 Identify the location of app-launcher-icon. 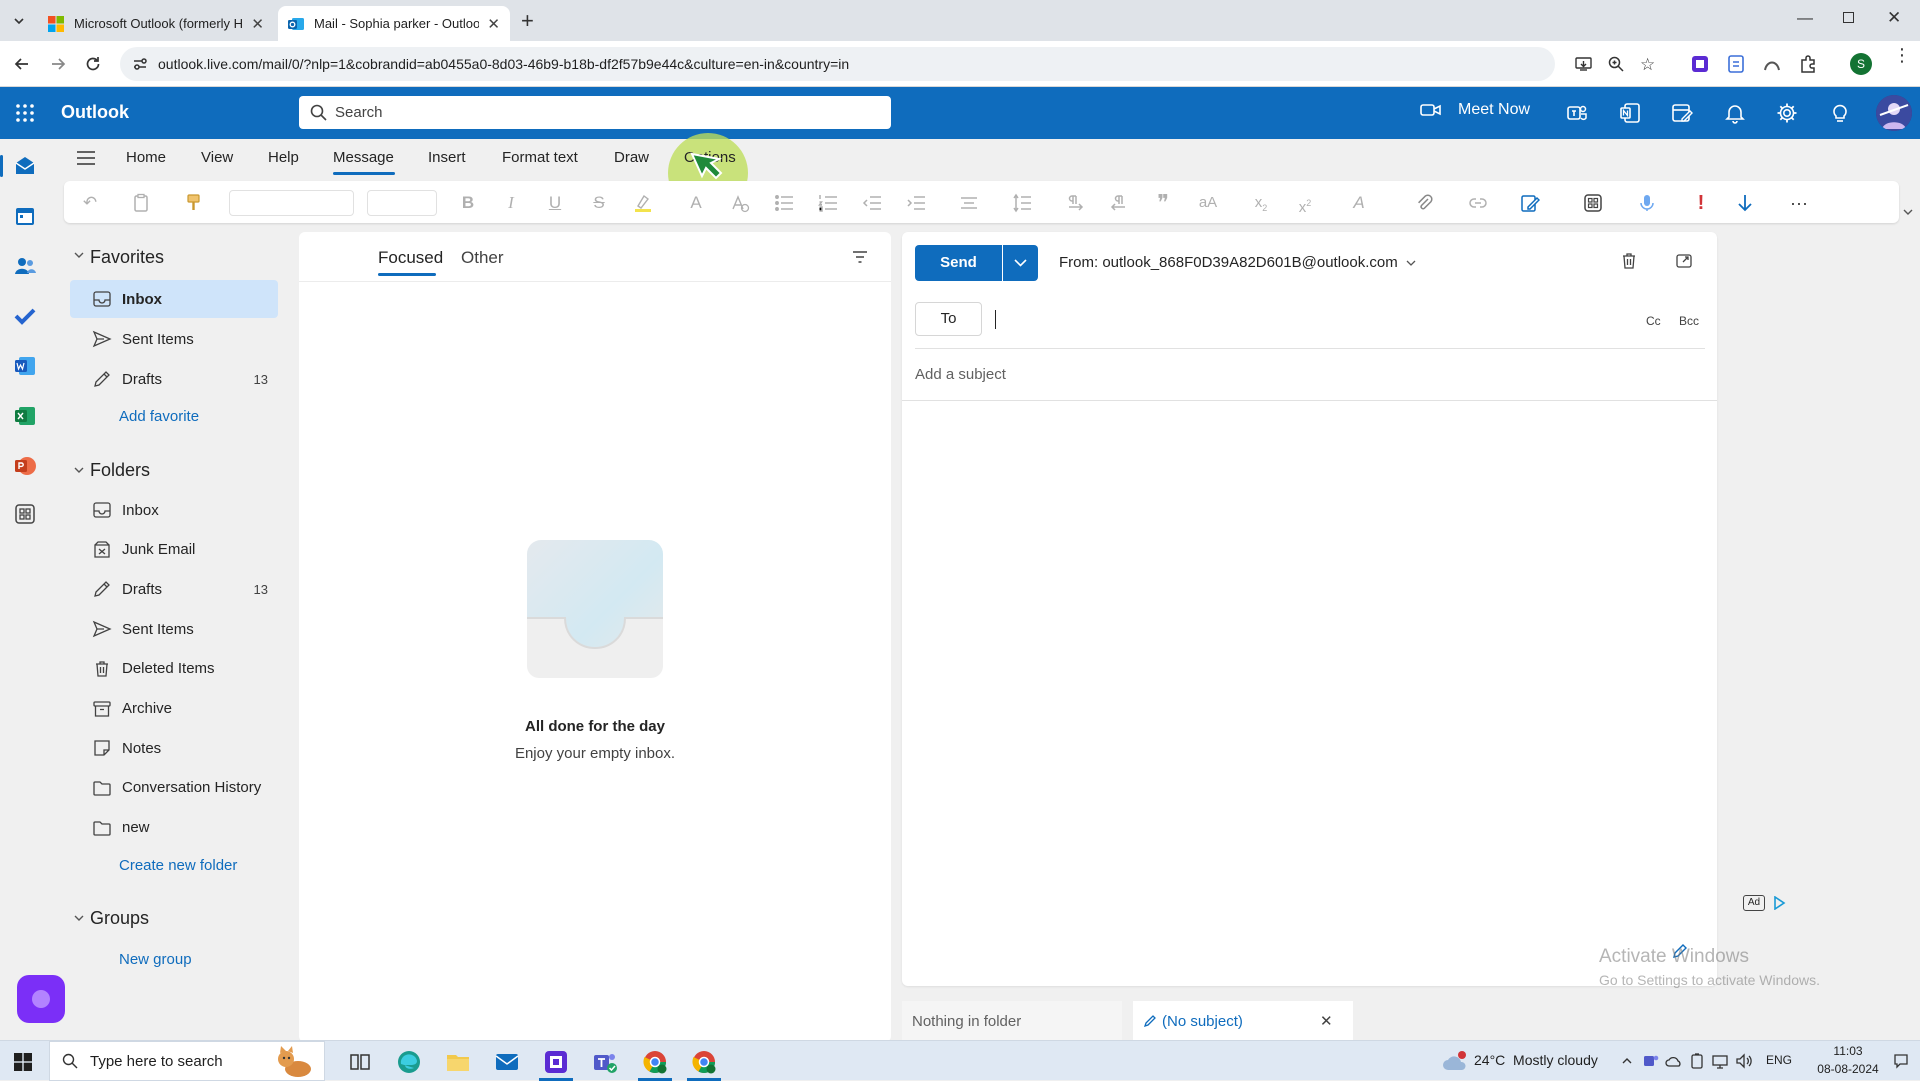
(25, 113).